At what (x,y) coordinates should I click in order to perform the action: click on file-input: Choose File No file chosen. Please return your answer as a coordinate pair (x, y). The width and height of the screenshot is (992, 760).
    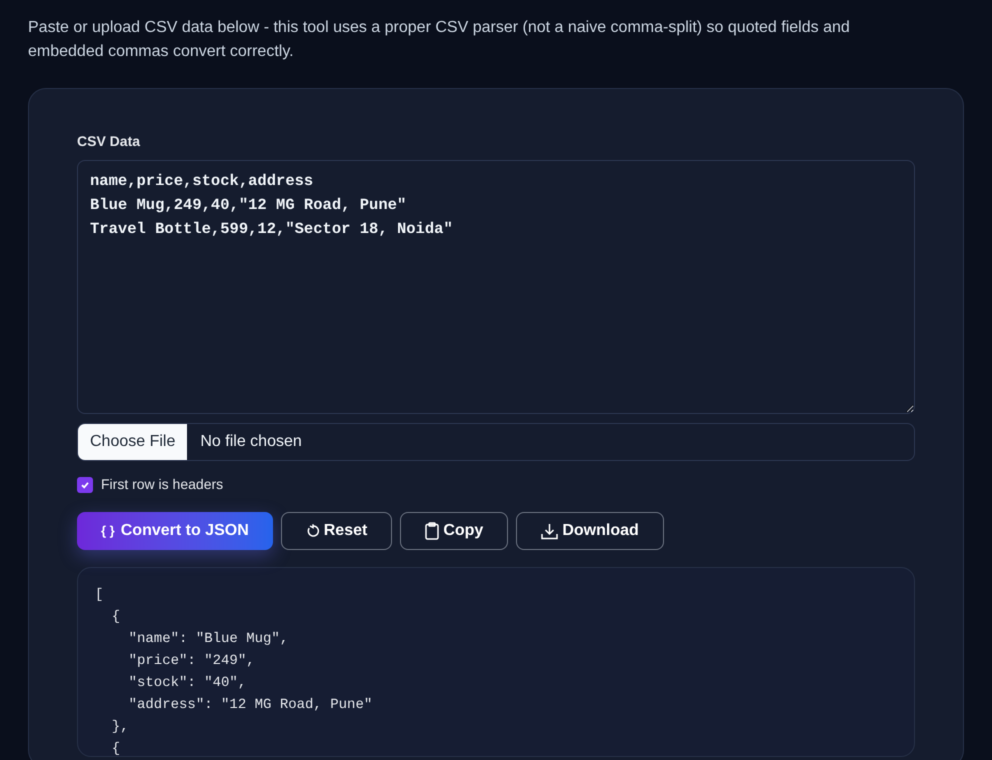
    Looking at the image, I should click on (496, 442).